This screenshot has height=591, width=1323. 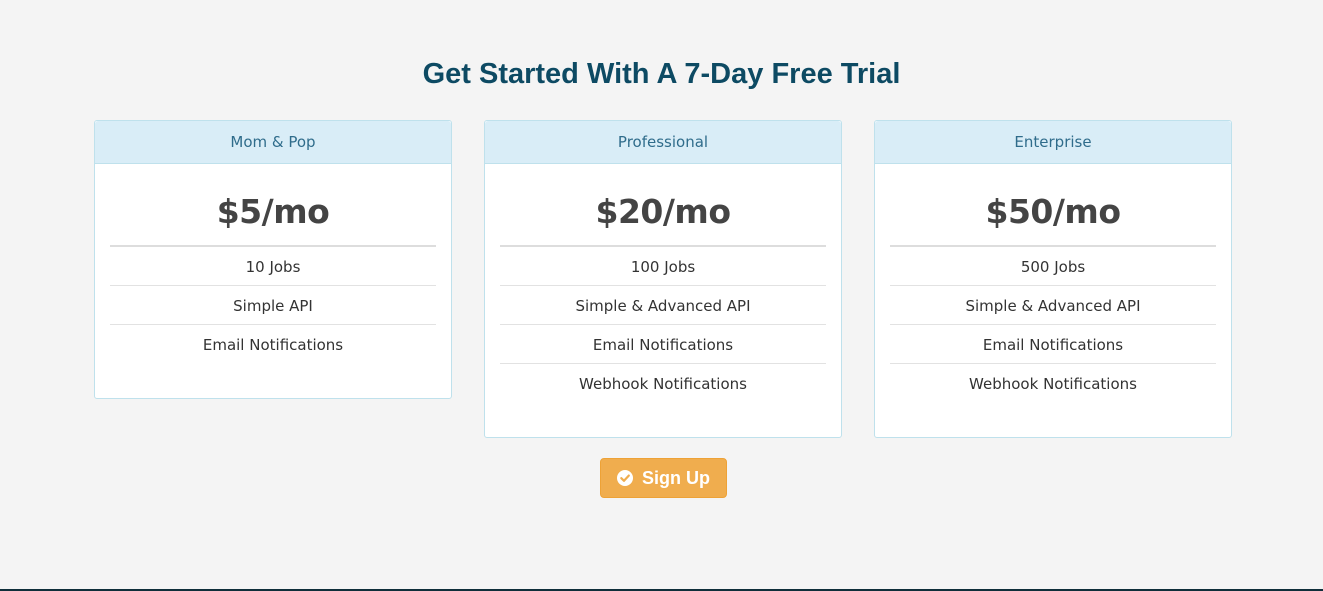 What do you see at coordinates (661, 74) in the screenshot?
I see `page-title: Get Started With A 7-Day Free Trial` at bounding box center [661, 74].